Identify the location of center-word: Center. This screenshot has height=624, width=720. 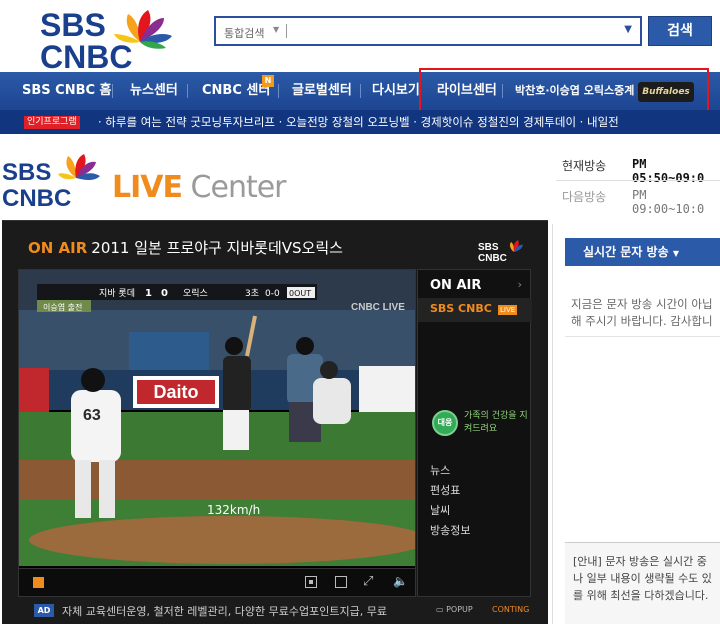
(238, 187).